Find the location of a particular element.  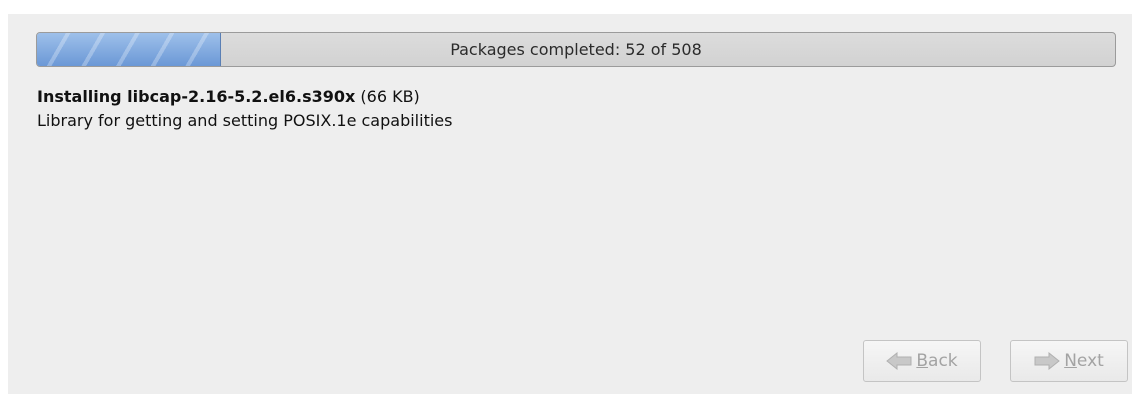

back-button: Back is located at coordinates (922, 361).